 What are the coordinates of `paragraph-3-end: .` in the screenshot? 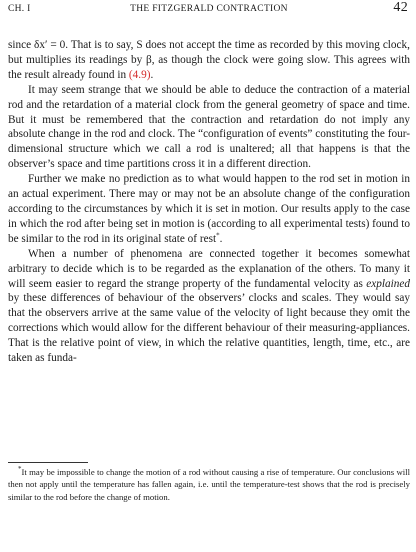 It's located at (221, 238).